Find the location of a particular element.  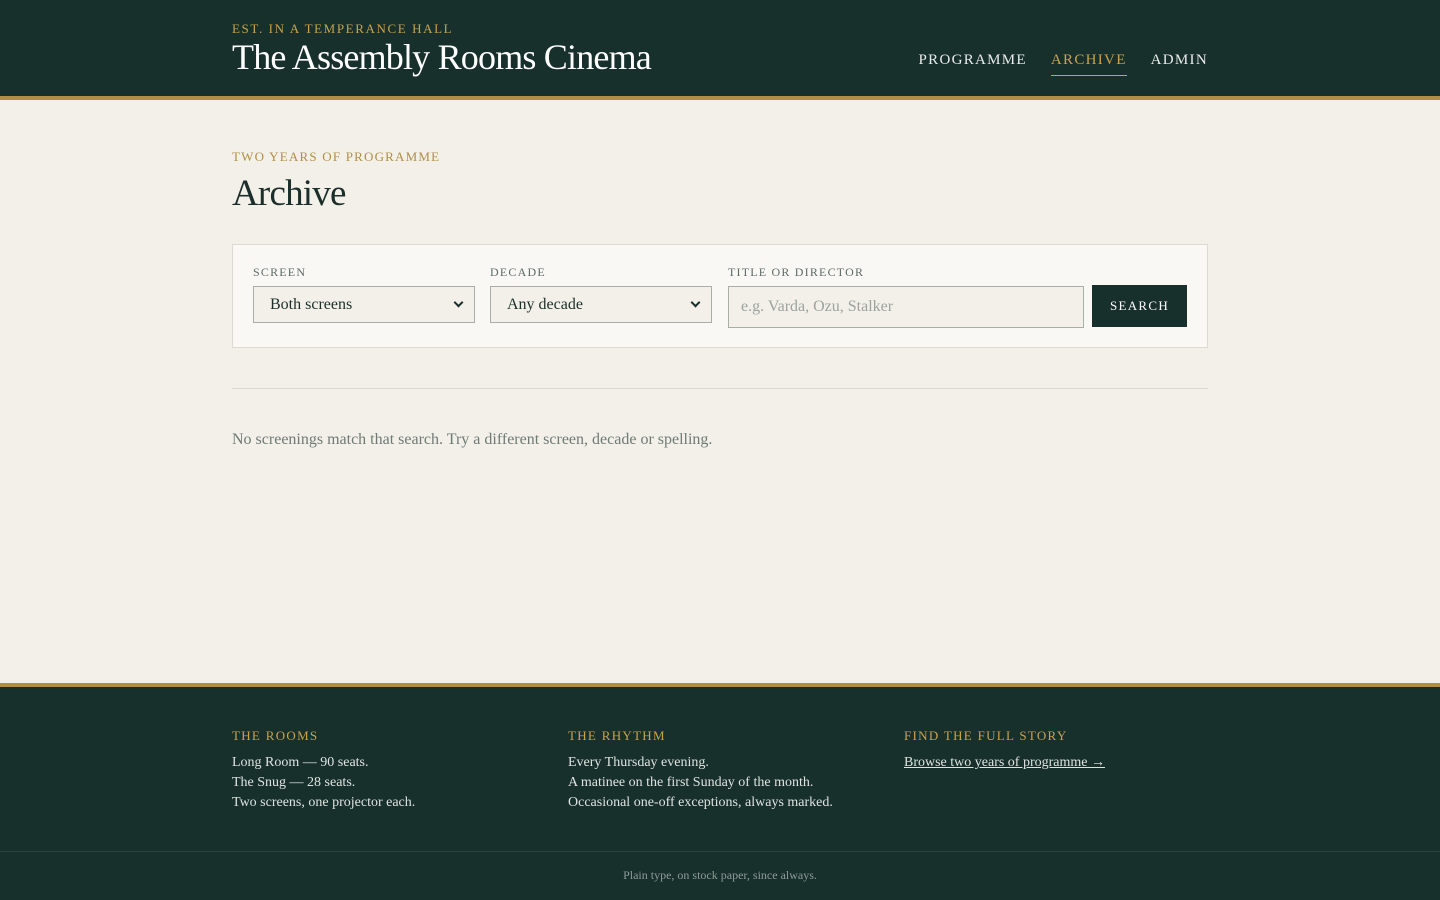

main-nav: PROGRAMME ARCHIVE ADMIN is located at coordinates (1064, 64).